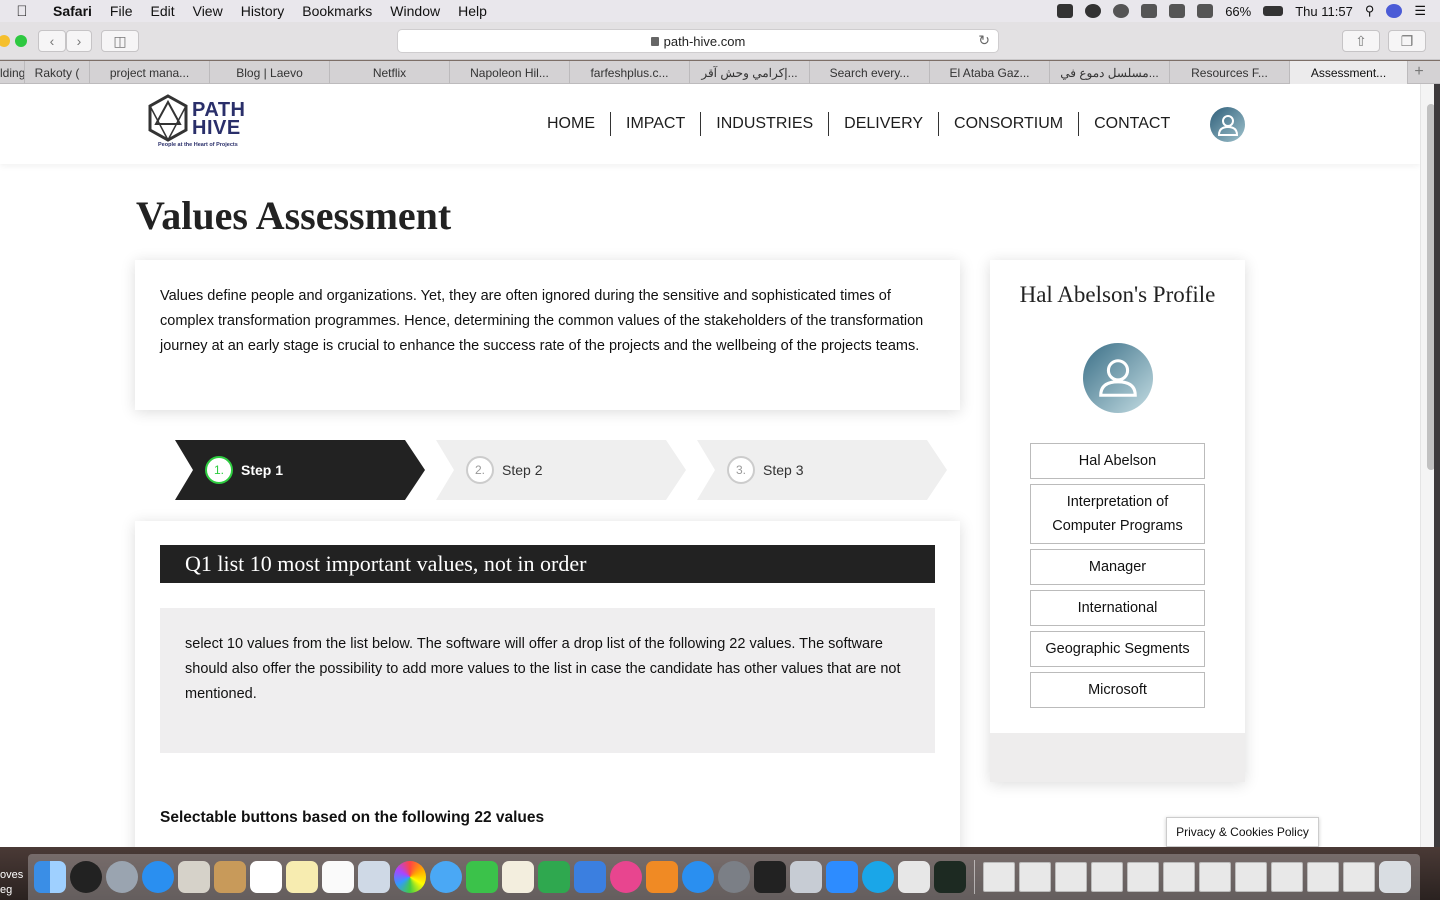  What do you see at coordinates (57, 72) in the screenshot?
I see `tab: Rakoty (` at bounding box center [57, 72].